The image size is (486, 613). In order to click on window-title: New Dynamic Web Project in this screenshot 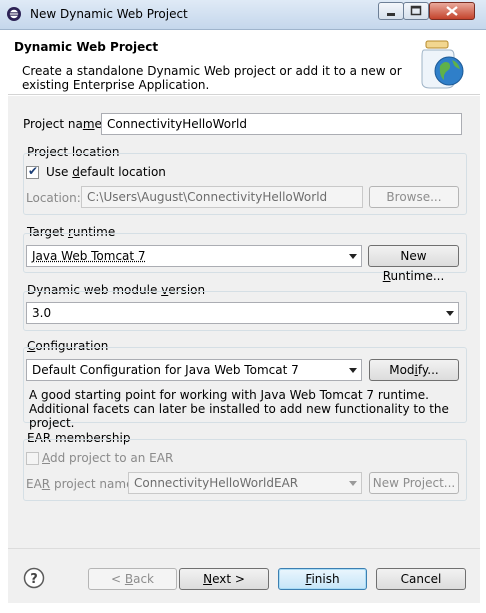, I will do `click(109, 14)`.